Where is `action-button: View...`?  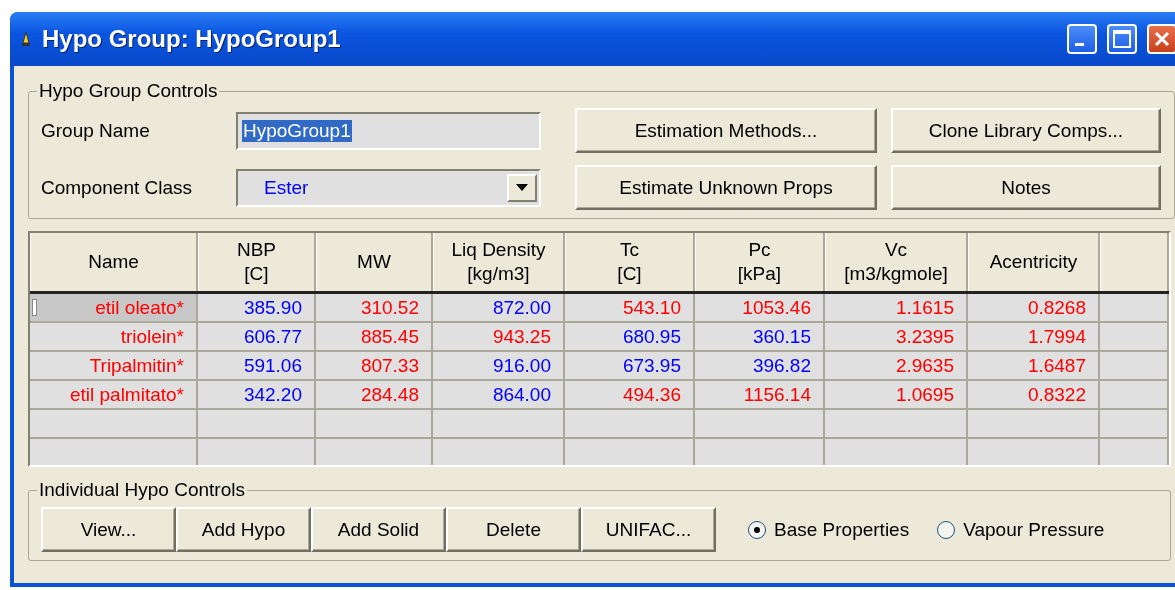
action-button: View... is located at coordinates (108, 529).